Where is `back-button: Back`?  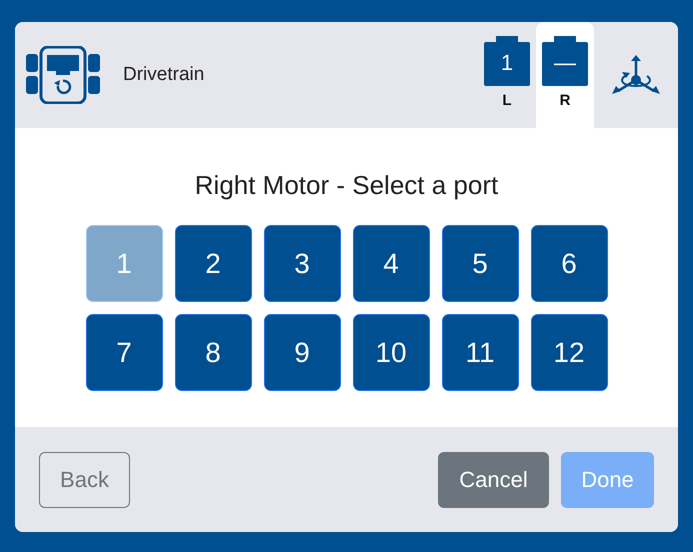 back-button: Back is located at coordinates (84, 480).